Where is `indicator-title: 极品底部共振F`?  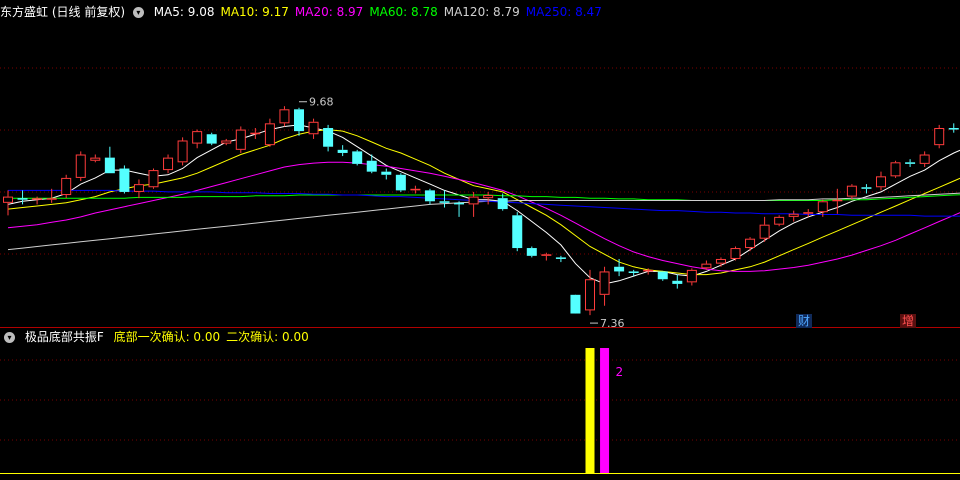 indicator-title: 极品底部共振F is located at coordinates (64, 337).